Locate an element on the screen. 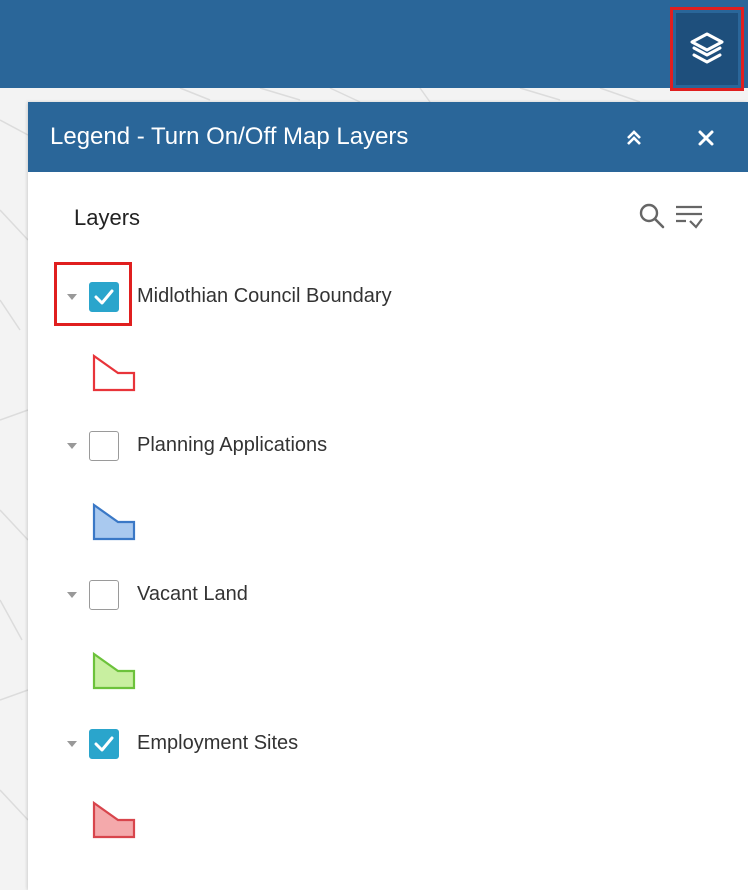 The width and height of the screenshot is (748, 890). layer-label: Midlothian Council Boundary is located at coordinates (264, 296).